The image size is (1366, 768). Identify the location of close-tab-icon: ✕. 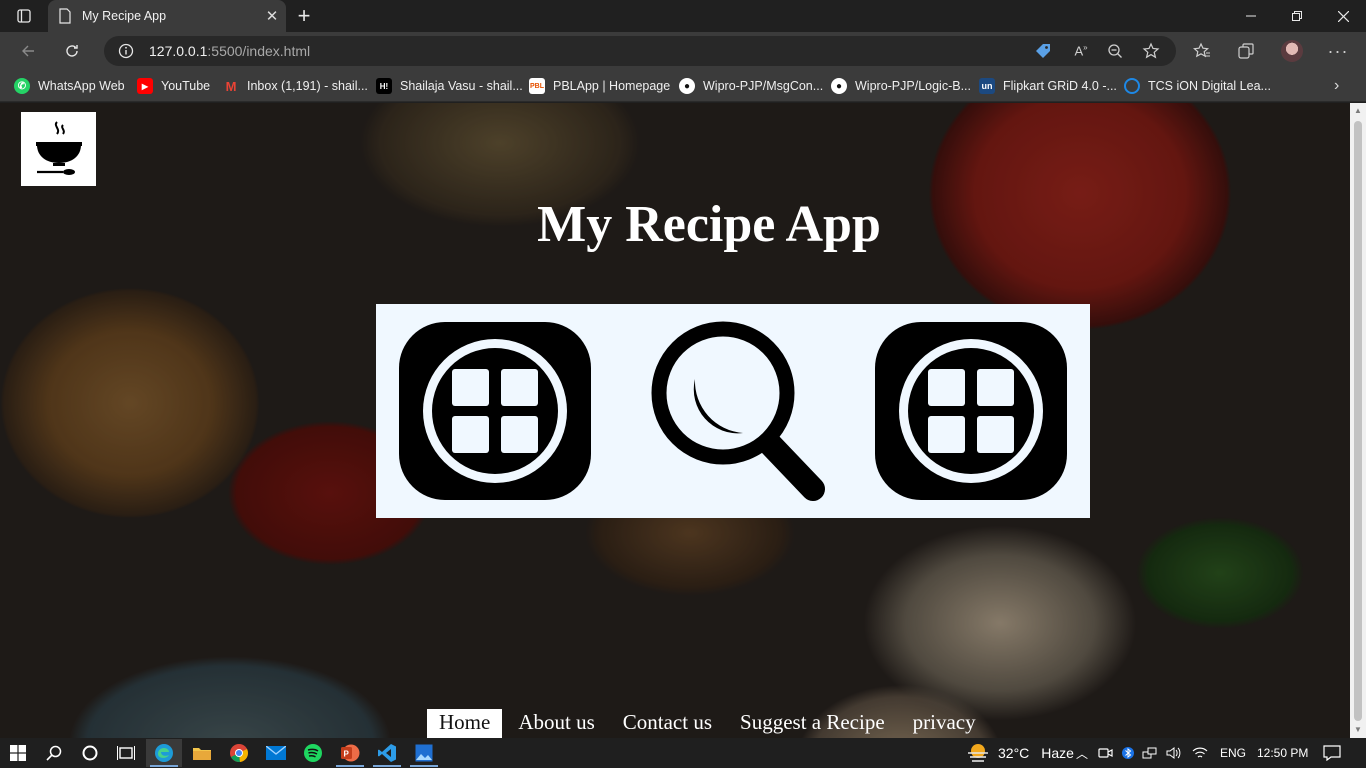
(272, 16).